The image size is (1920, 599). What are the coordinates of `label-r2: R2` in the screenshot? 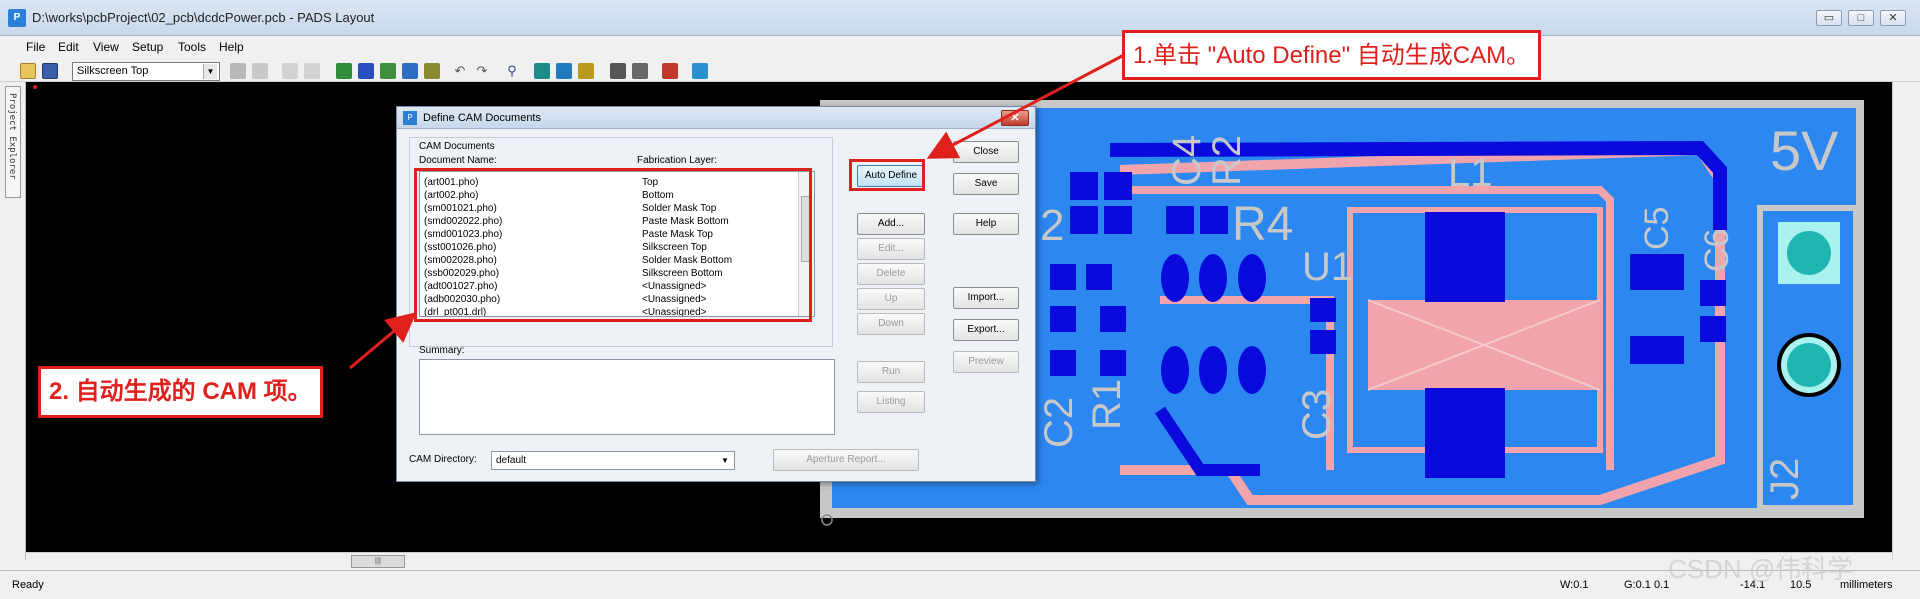 It's located at (1227, 160).